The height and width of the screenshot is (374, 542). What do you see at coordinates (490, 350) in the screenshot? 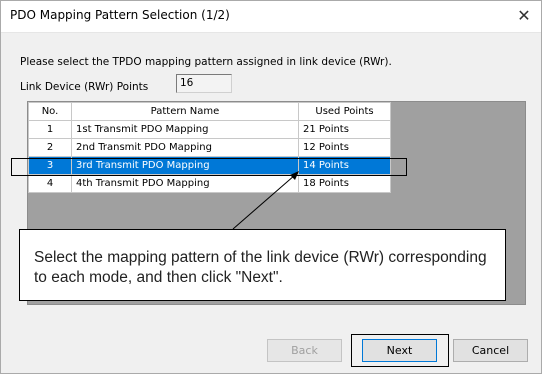
I see `cancel-button: Cancel` at bounding box center [490, 350].